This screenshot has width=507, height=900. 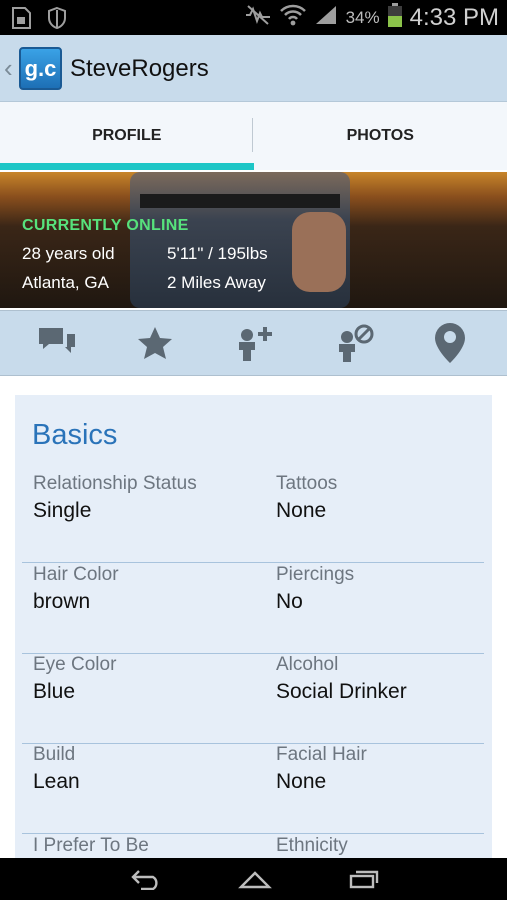 I want to click on tab-divider, so click(x=252, y=135).